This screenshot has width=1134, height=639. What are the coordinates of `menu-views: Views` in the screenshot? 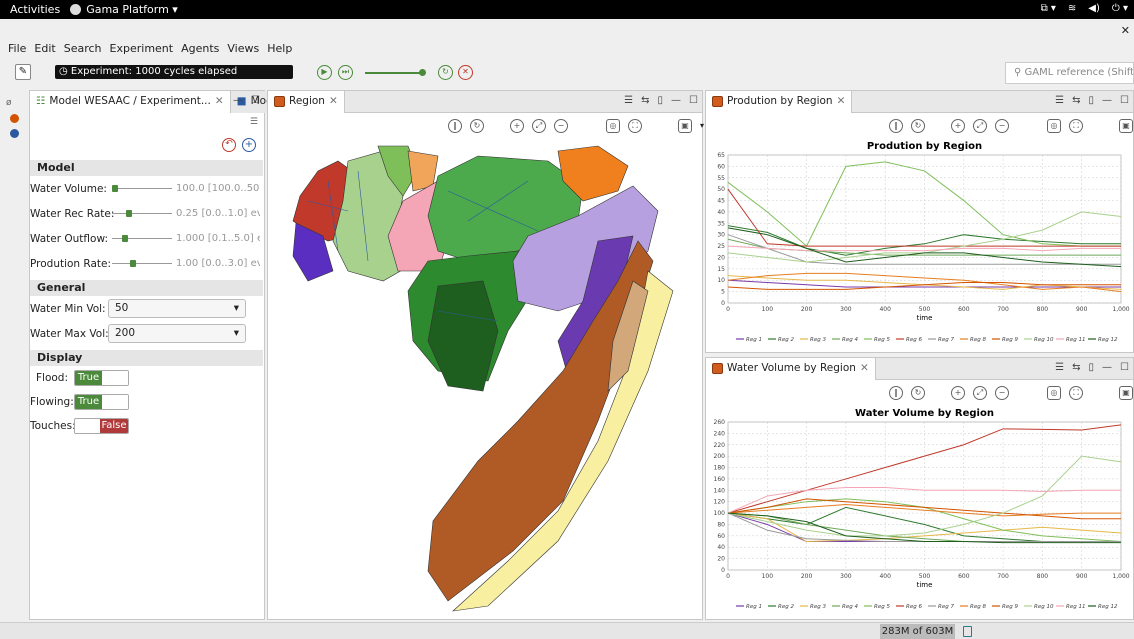 It's located at (243, 50).